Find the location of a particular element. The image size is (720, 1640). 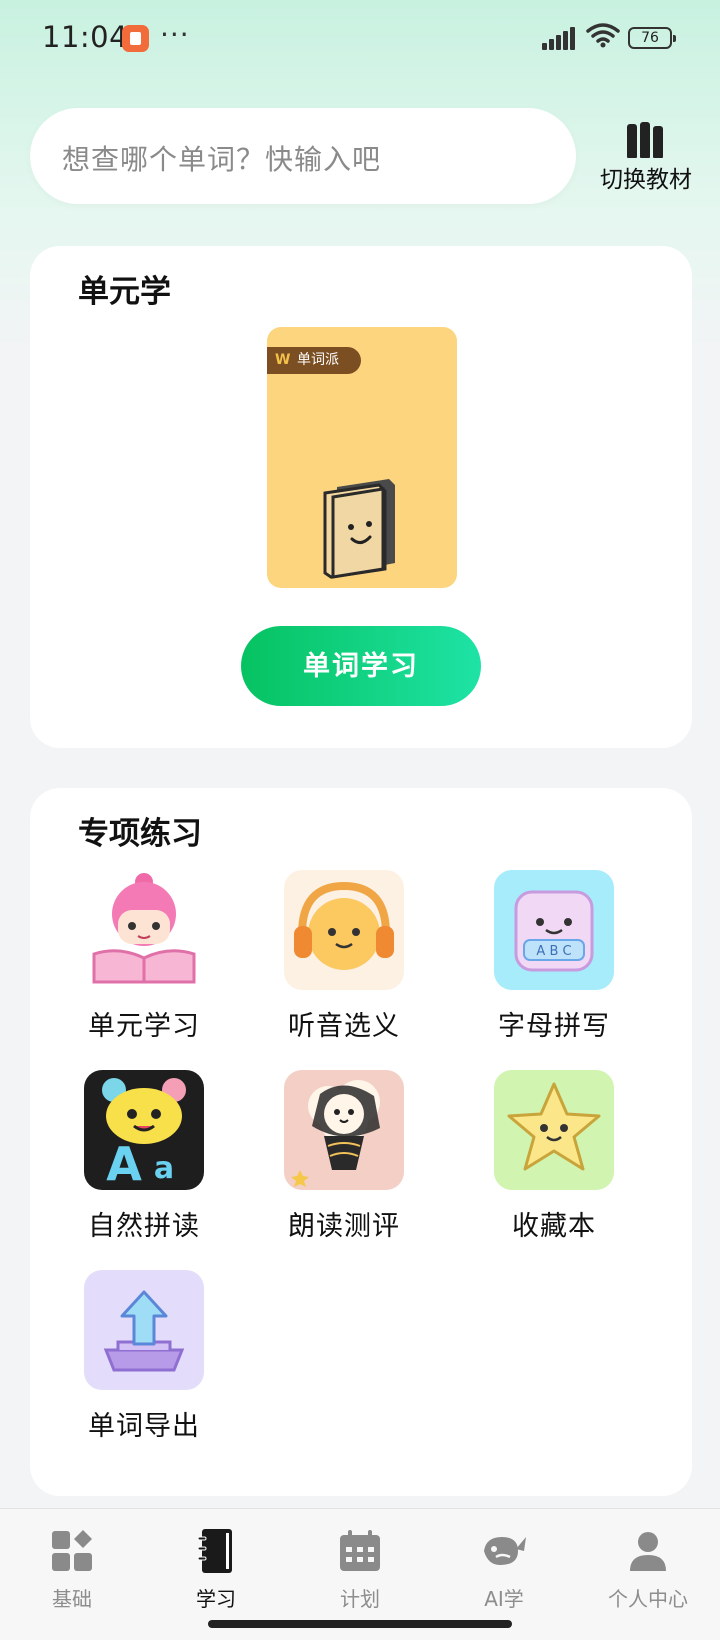

search-placeholder: 想查哪个单词？快输入吧 is located at coordinates (222, 159).